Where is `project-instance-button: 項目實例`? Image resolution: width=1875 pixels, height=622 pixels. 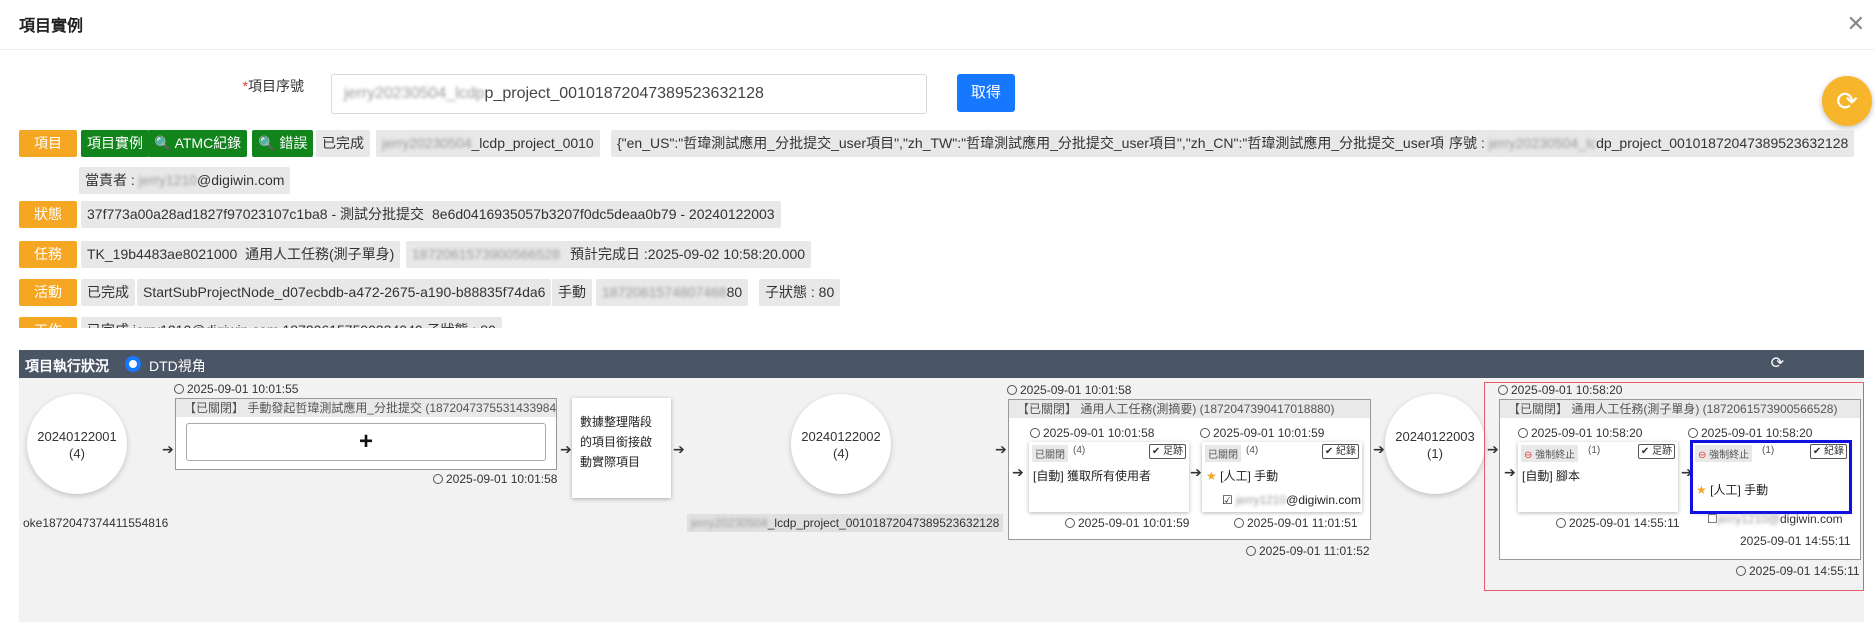
project-instance-button: 項目實例 is located at coordinates (115, 143).